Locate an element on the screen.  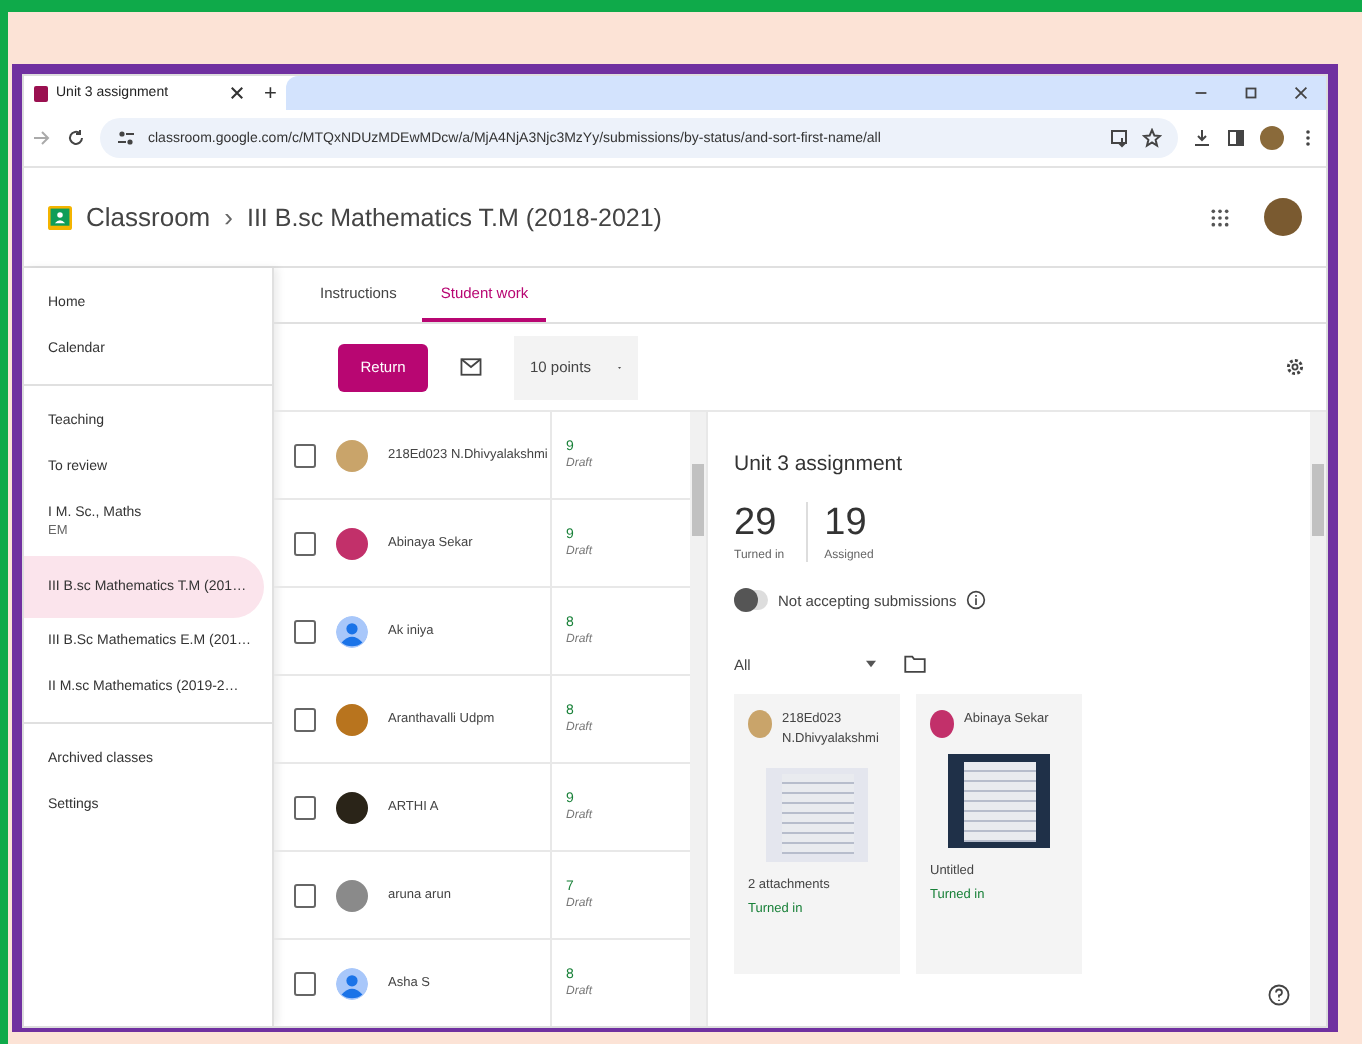
folder-icon is located at coordinates (915, 664).